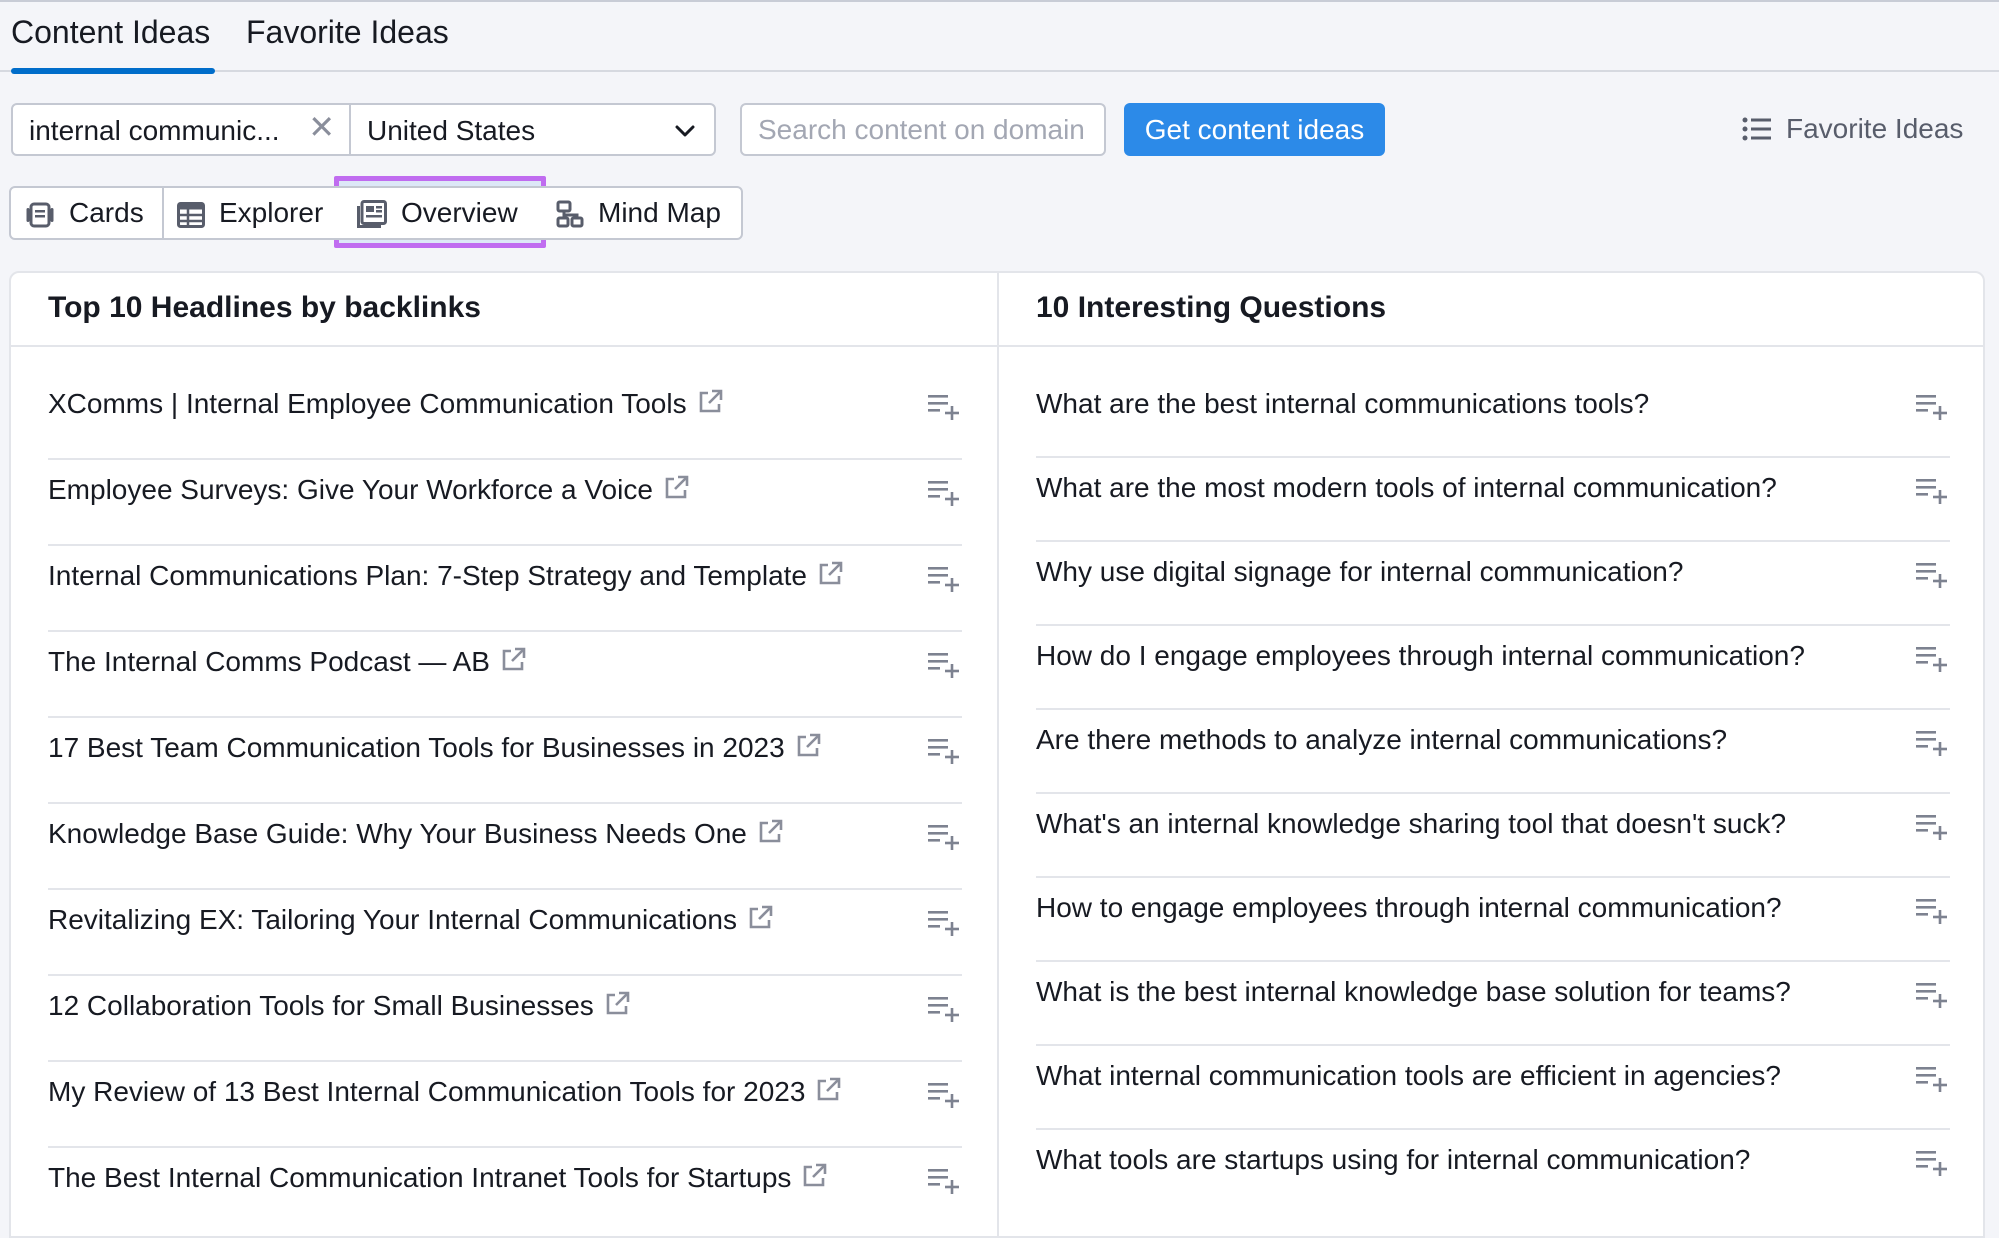 The width and height of the screenshot is (1999, 1238). I want to click on view-cards-label: Cards, so click(106, 212).